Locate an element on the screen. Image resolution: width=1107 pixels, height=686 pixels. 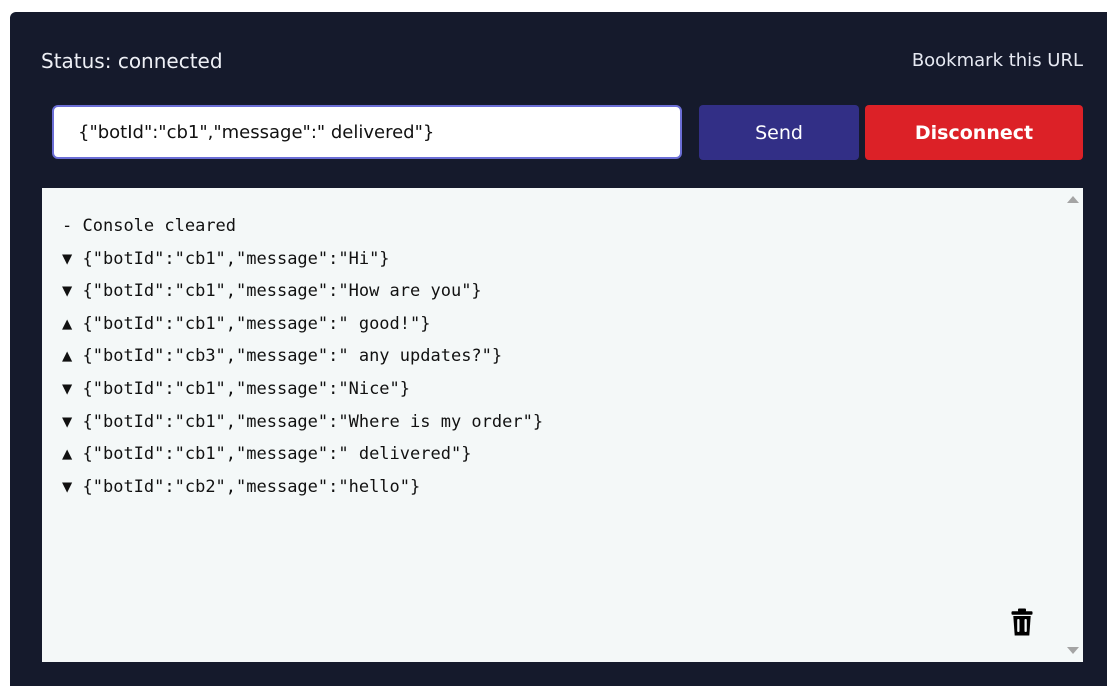
send-button: Send is located at coordinates (779, 132).